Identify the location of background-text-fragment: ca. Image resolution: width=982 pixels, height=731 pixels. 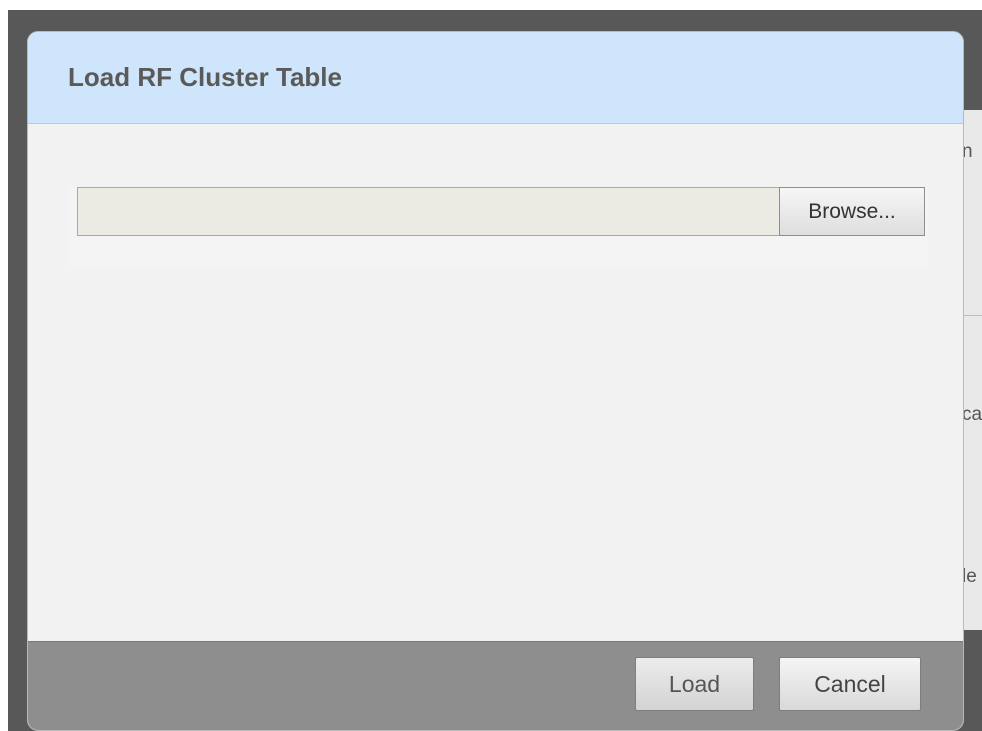
(972, 414).